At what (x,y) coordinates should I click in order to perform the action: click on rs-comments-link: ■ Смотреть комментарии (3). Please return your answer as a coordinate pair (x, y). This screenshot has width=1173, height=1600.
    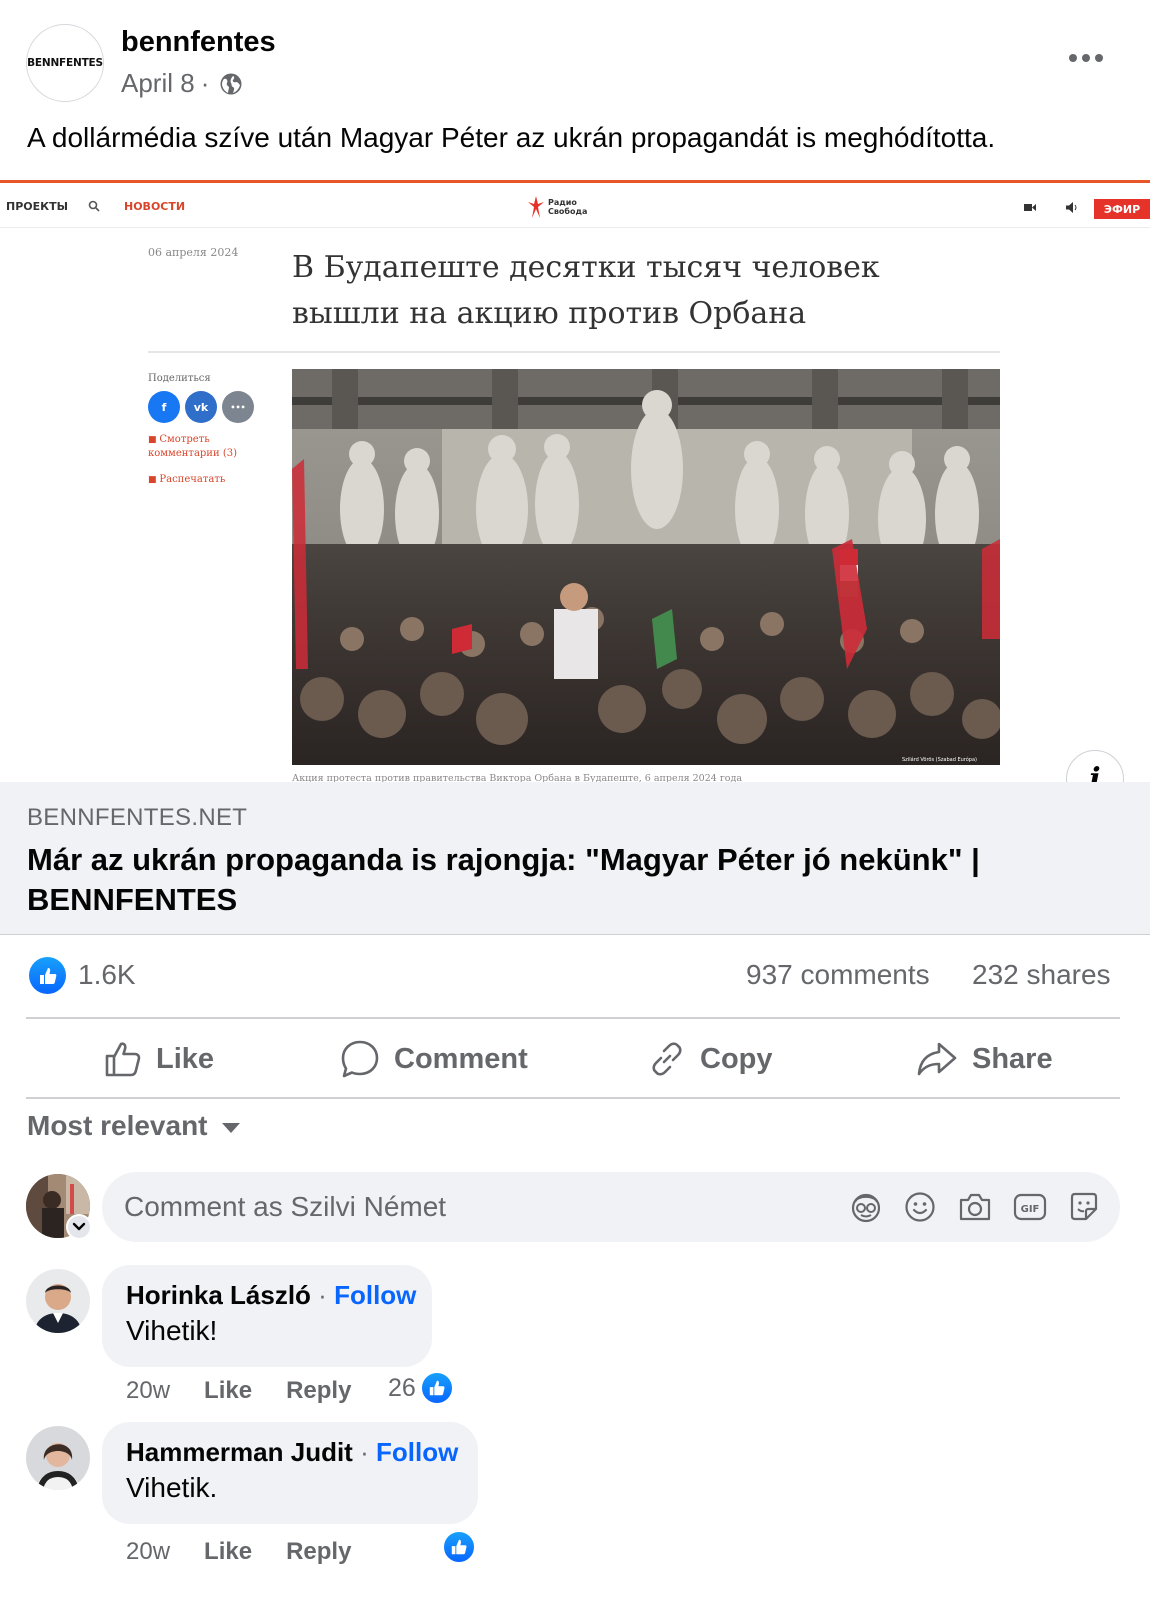
    Looking at the image, I should click on (198, 447).